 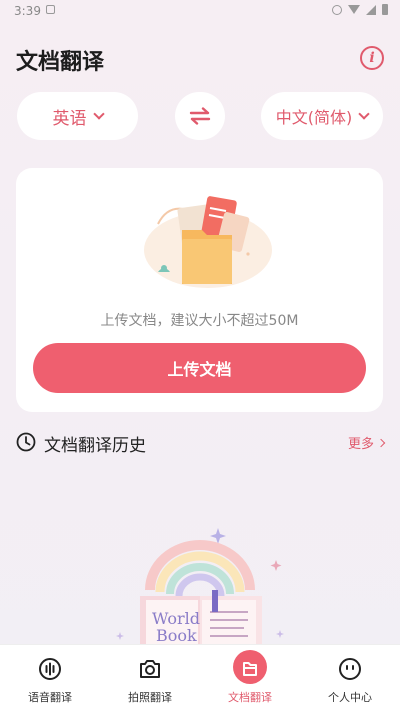 I want to click on folder-icon, so click(x=250, y=669).